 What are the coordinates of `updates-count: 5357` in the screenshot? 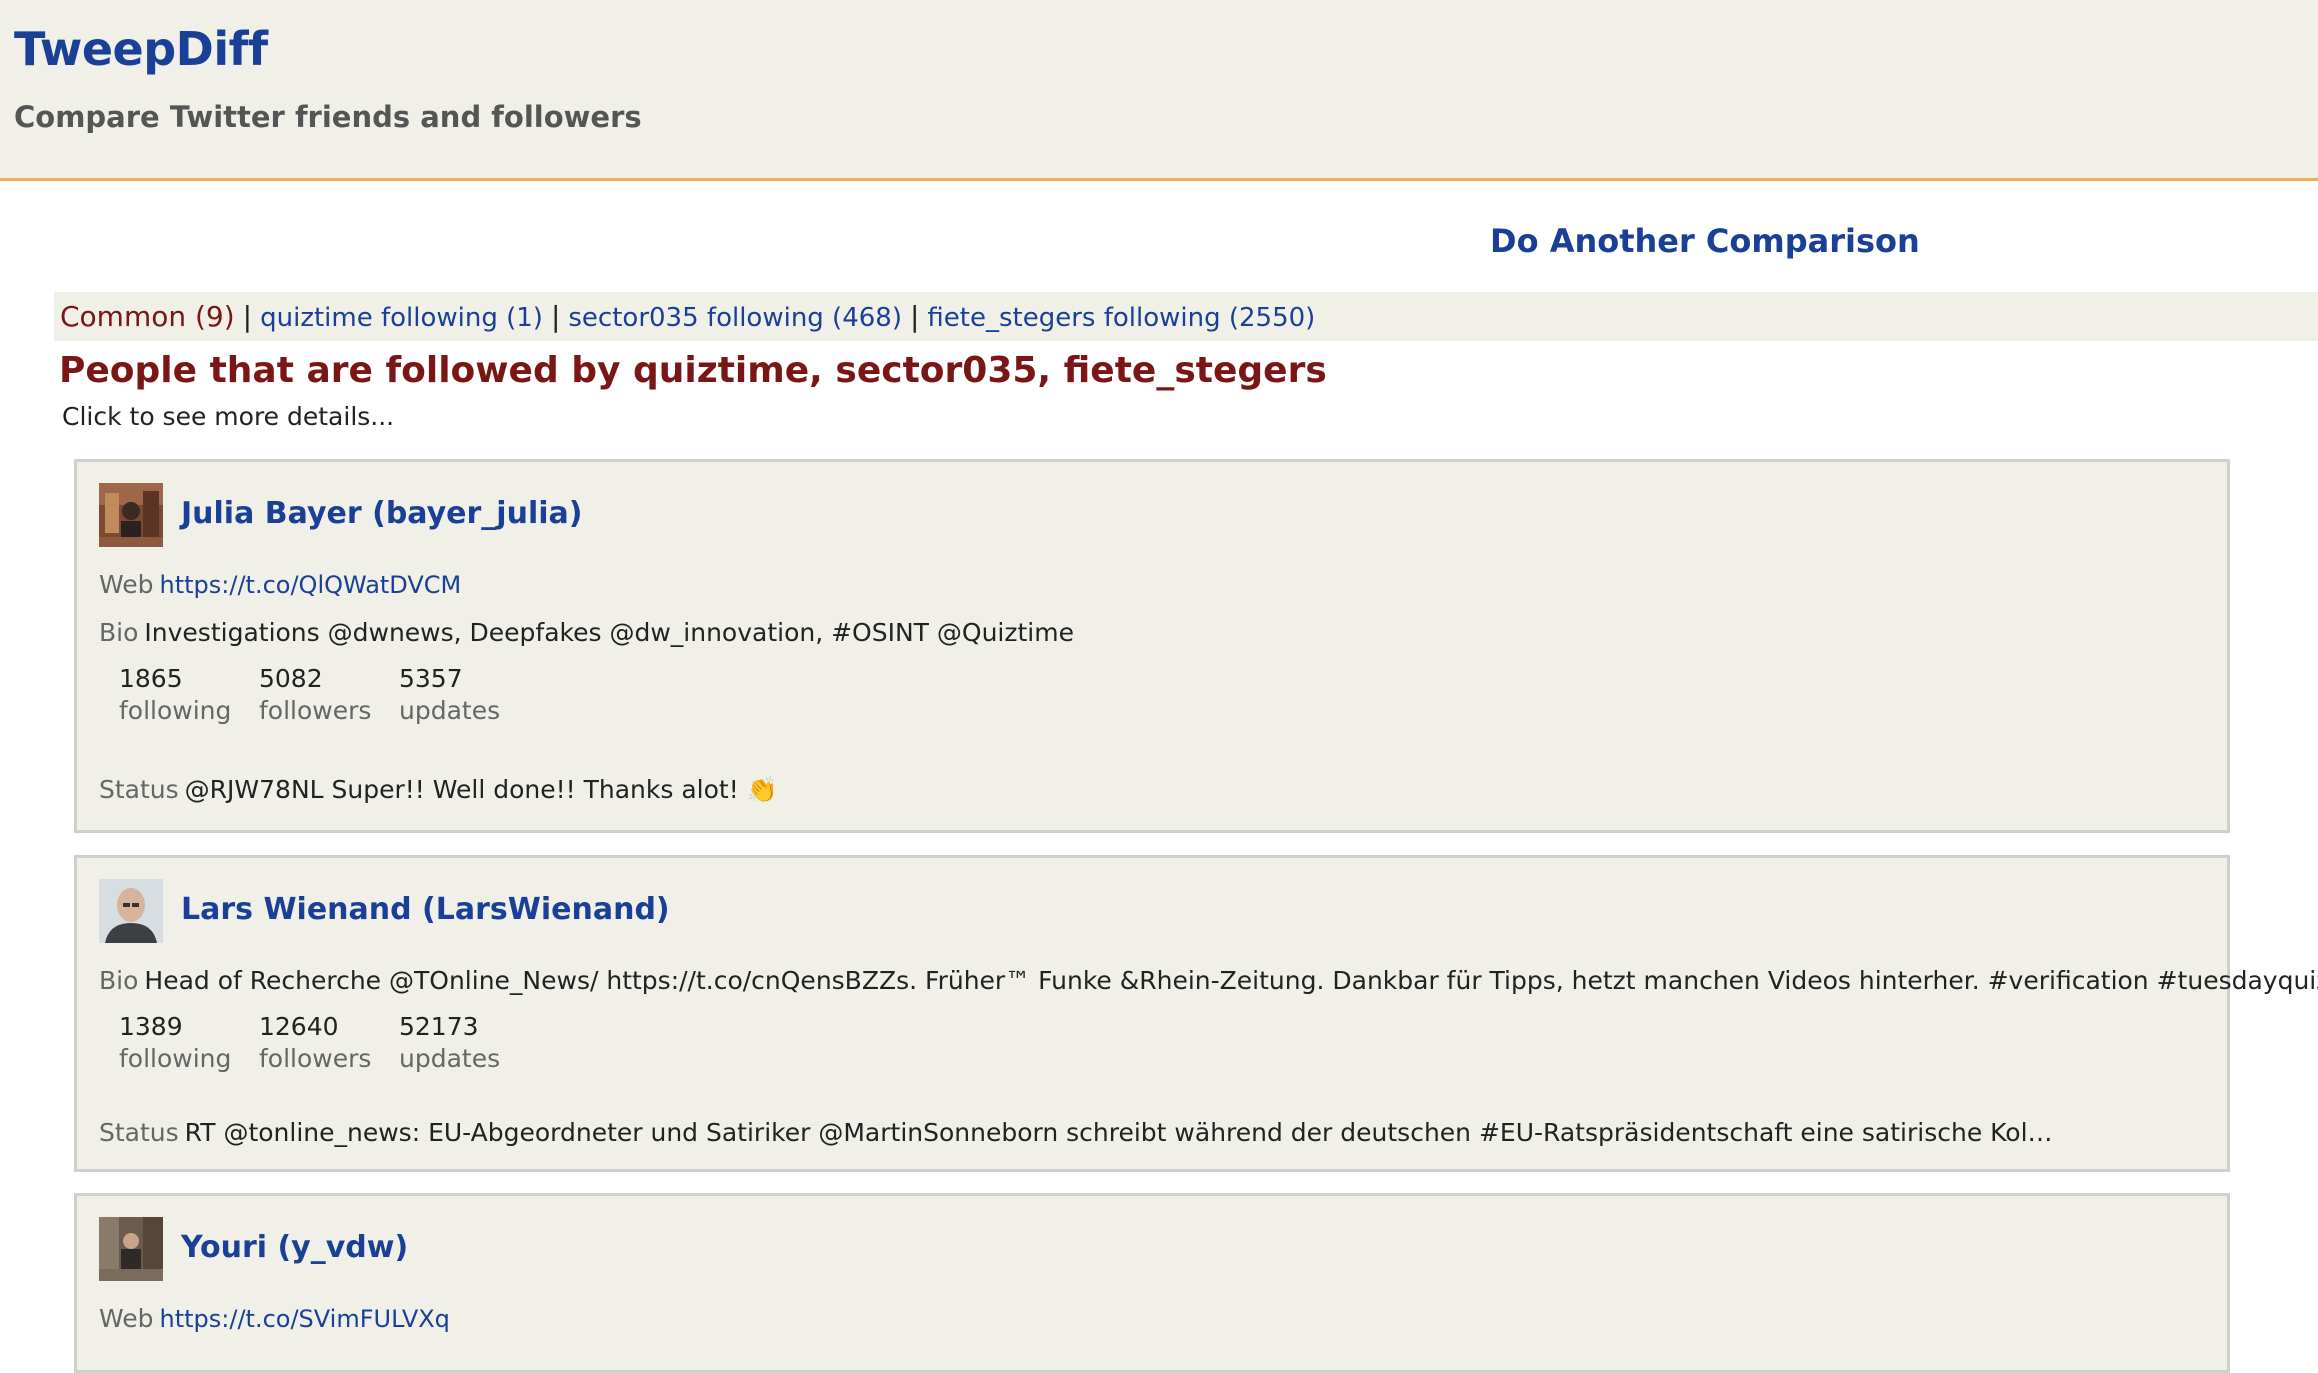 It's located at (431, 678).